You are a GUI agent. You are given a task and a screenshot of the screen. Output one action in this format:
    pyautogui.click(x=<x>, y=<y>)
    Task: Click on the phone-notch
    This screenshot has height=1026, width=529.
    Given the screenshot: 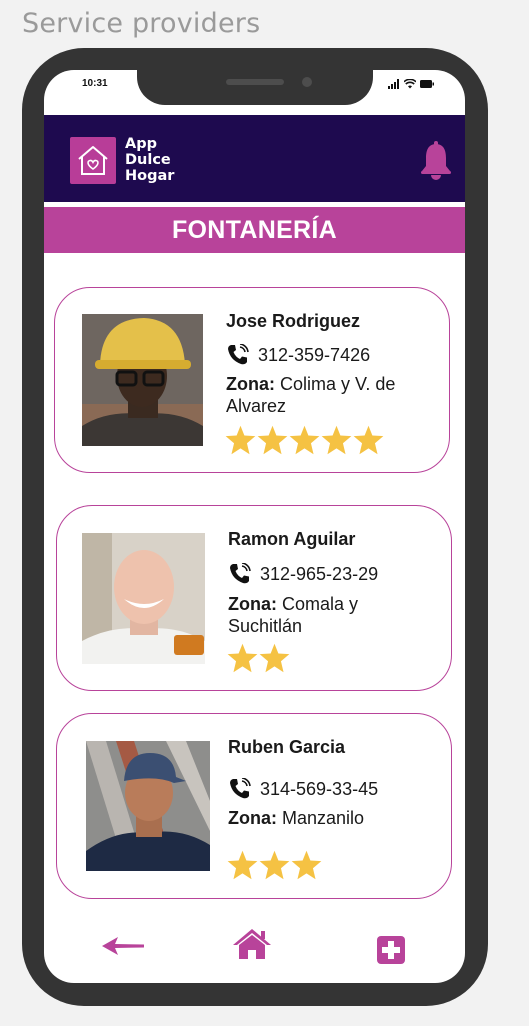 What is the action you would take?
    pyautogui.click(x=255, y=87)
    